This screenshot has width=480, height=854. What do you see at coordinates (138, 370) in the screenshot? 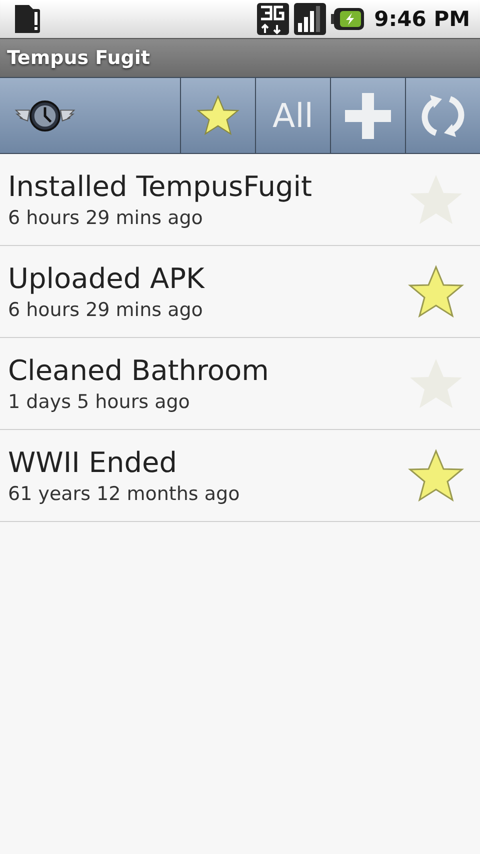
I see `event-title: Cleaned Bathroom` at bounding box center [138, 370].